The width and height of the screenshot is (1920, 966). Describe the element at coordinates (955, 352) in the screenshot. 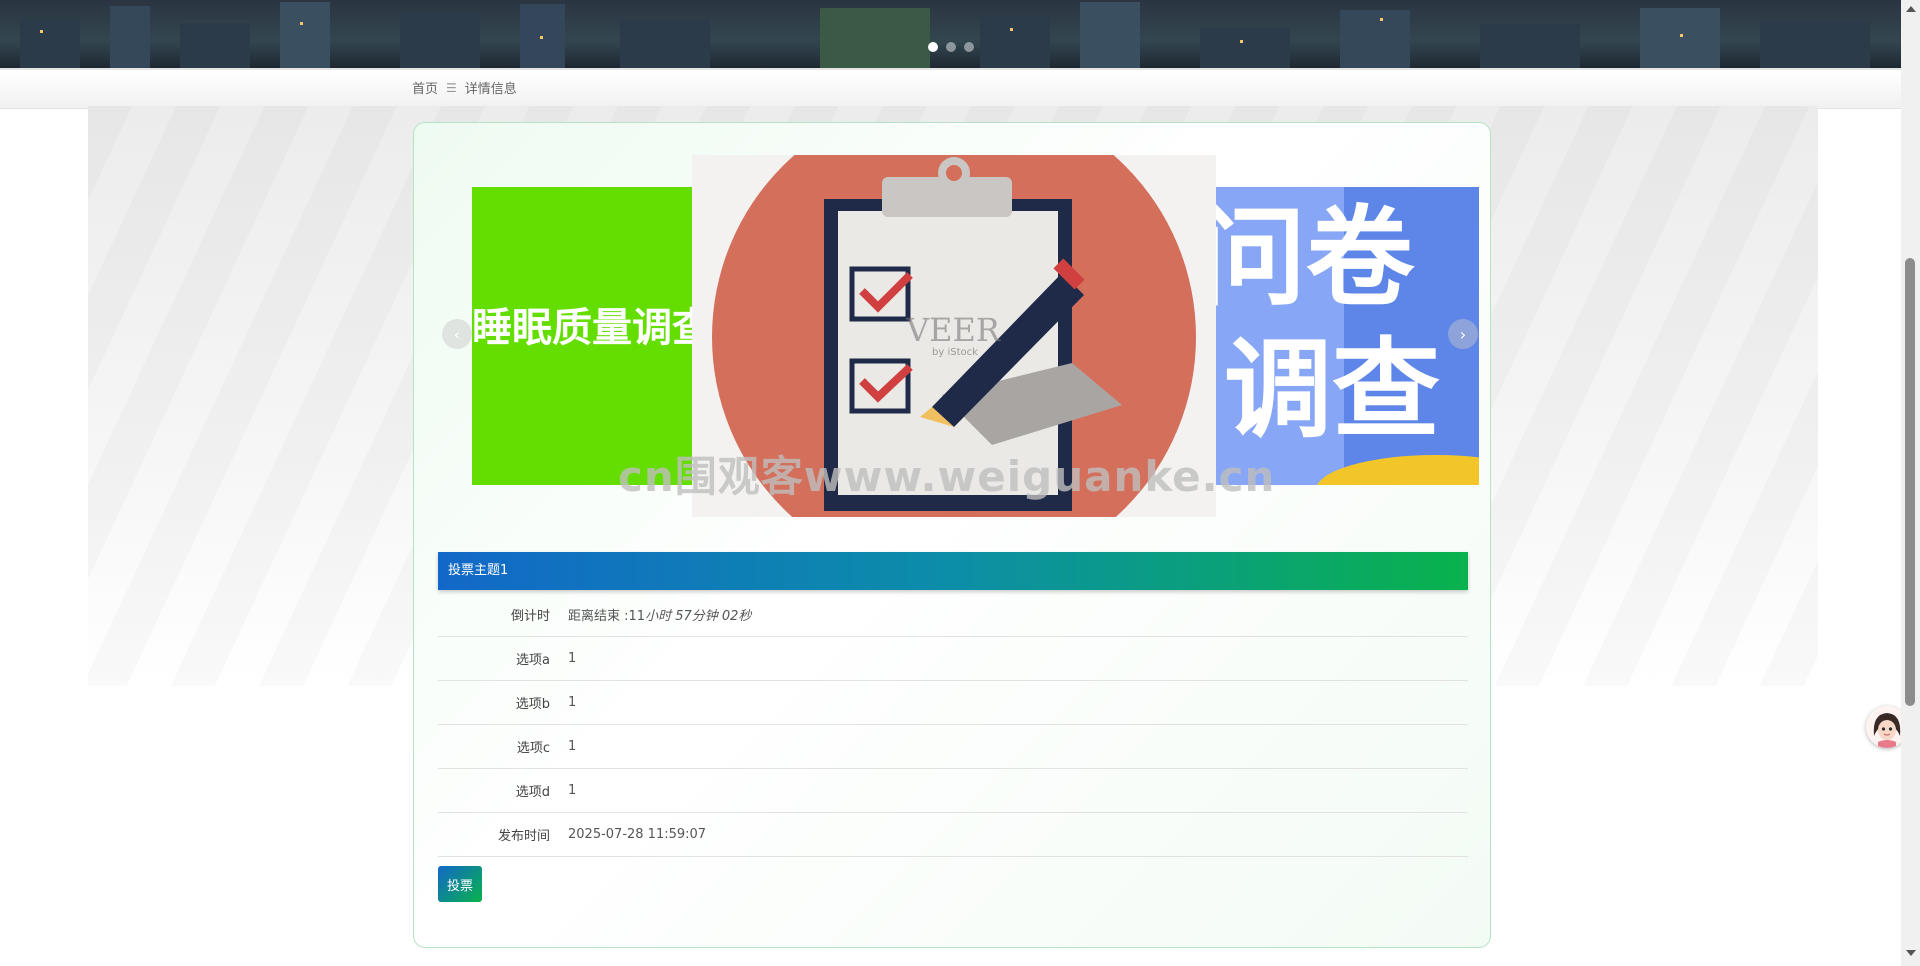

I see `stock-watermark-sub: by iStock` at that location.